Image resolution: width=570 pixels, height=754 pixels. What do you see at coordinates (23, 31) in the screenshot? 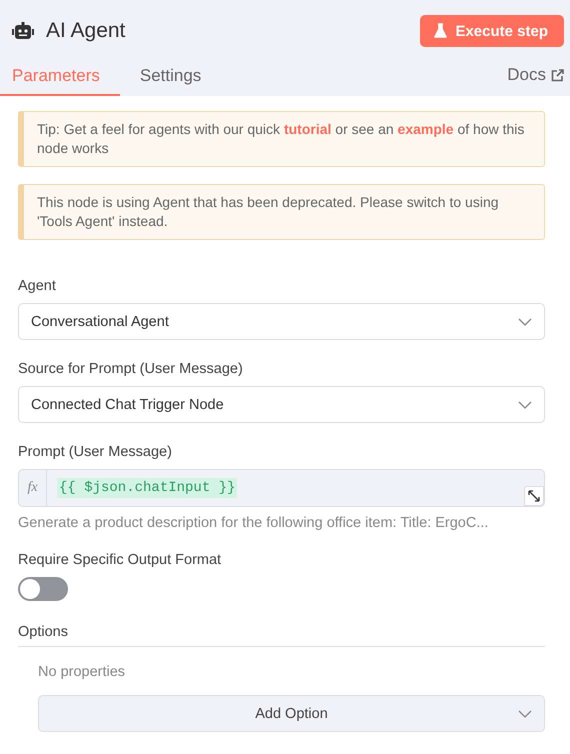
I see `robot-icon` at bounding box center [23, 31].